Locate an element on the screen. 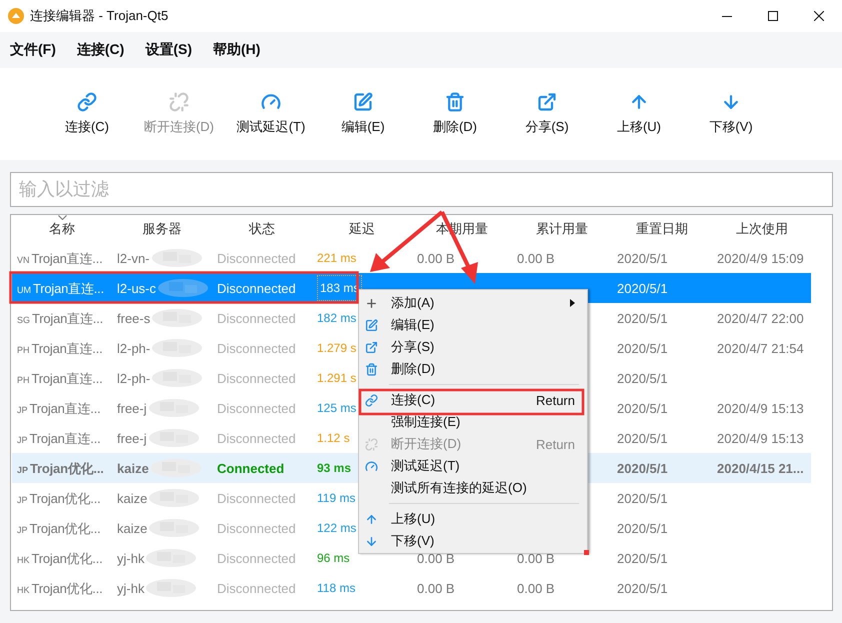  broken-link-icon is located at coordinates (179, 102).